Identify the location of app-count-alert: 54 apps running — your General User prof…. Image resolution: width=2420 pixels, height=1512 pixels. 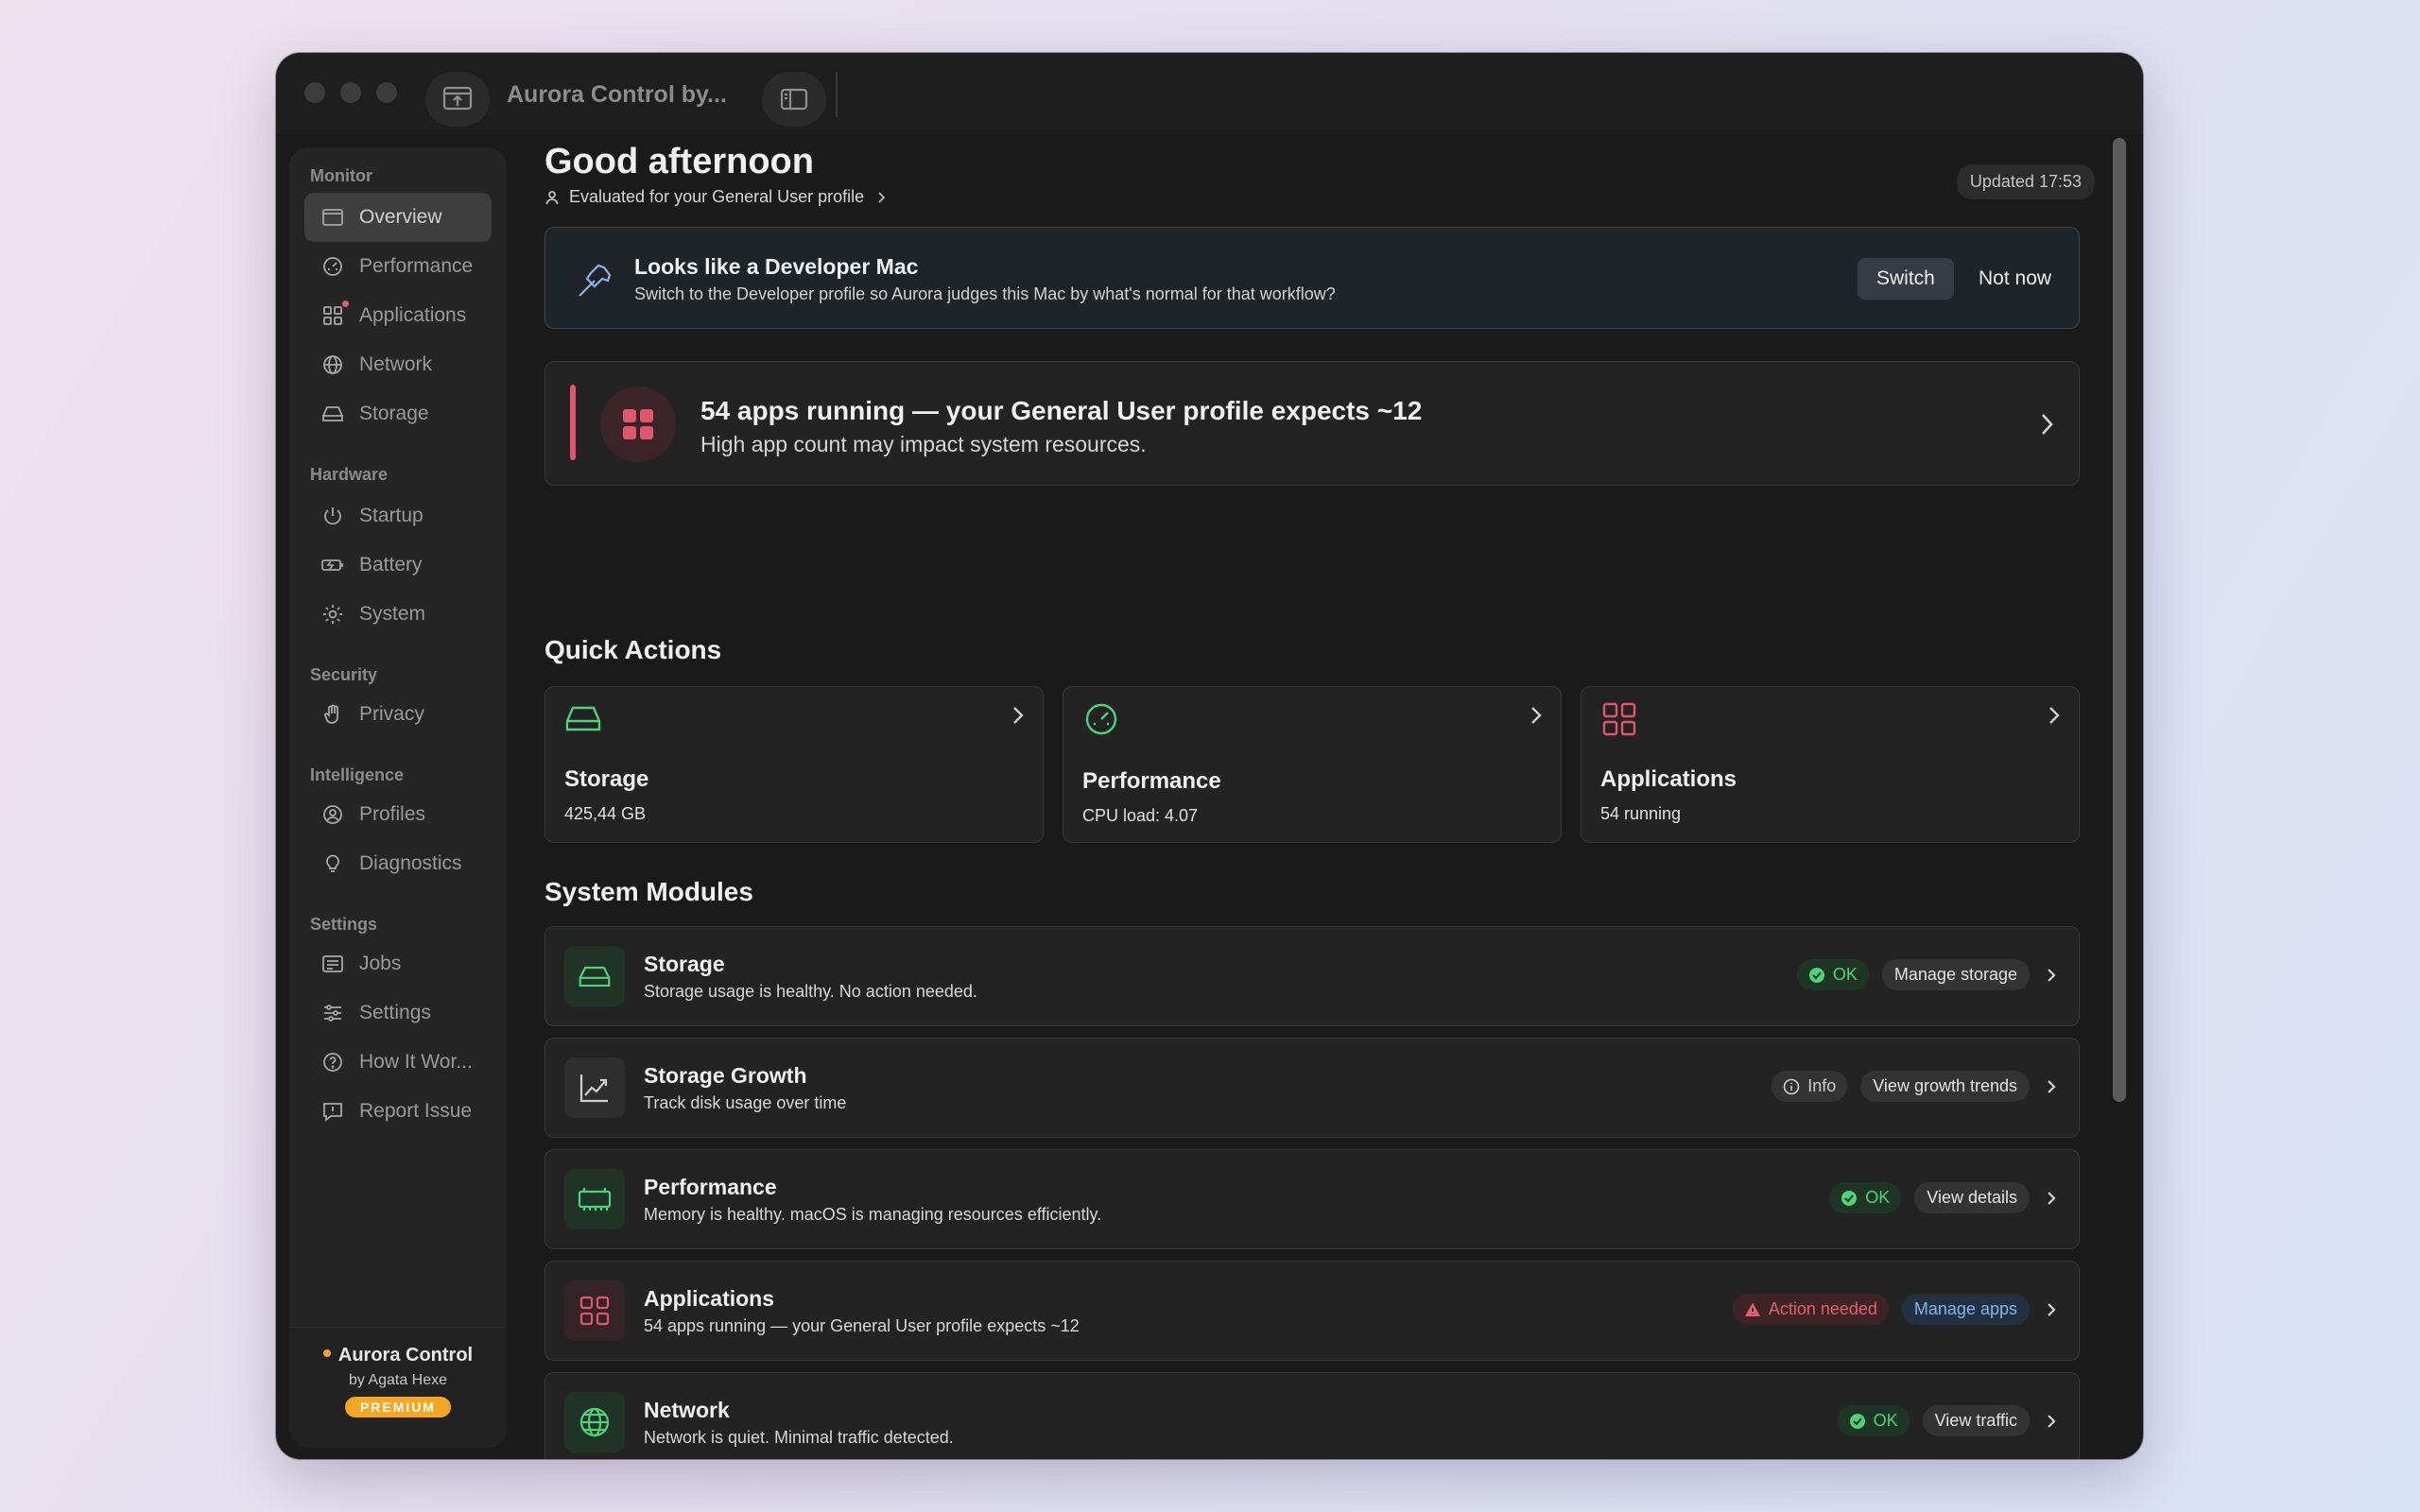
(1312, 423).